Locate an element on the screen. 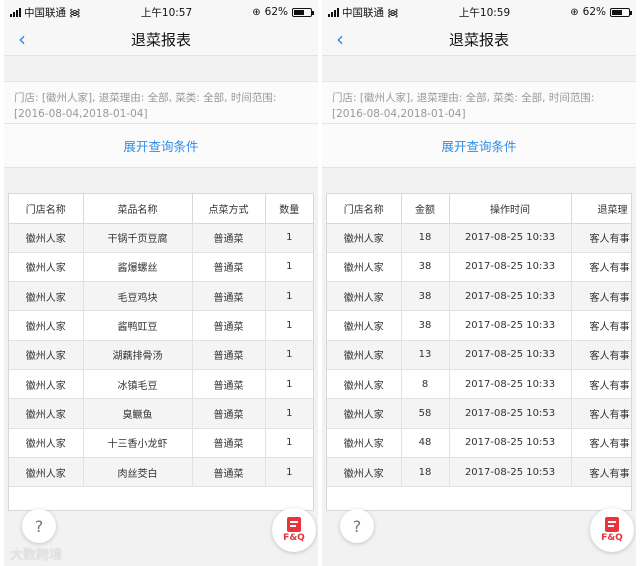  column-header: 点菜方式 is located at coordinates (229, 209).